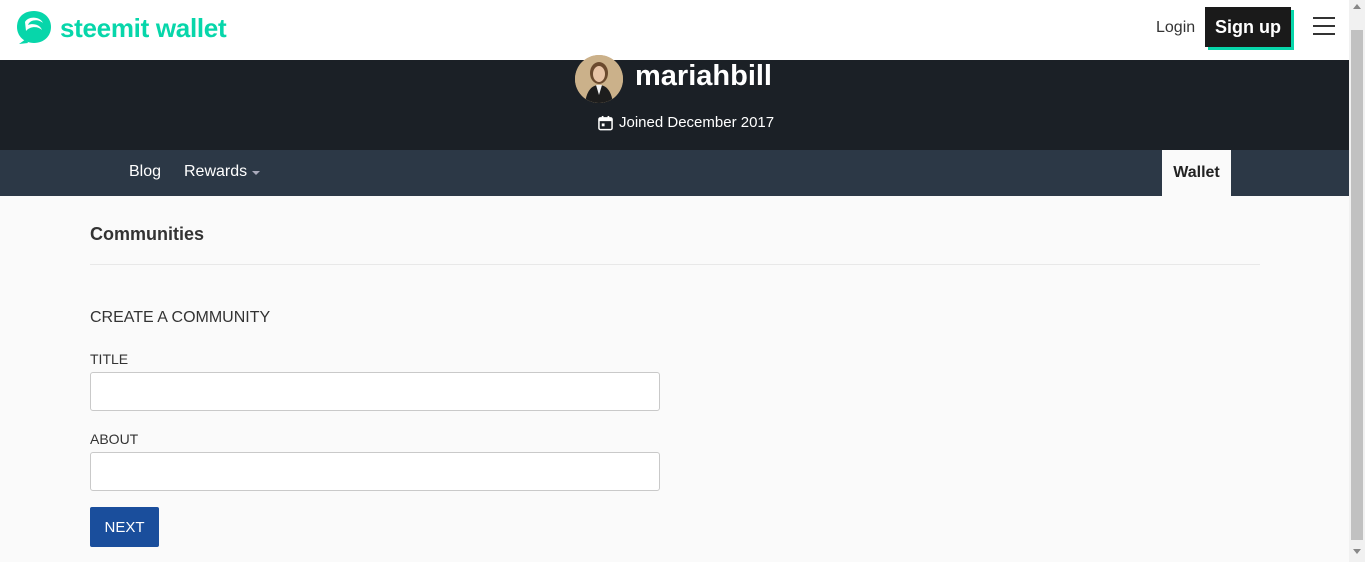  What do you see at coordinates (216, 171) in the screenshot?
I see `nav-item-rewards-label: Rewards` at bounding box center [216, 171].